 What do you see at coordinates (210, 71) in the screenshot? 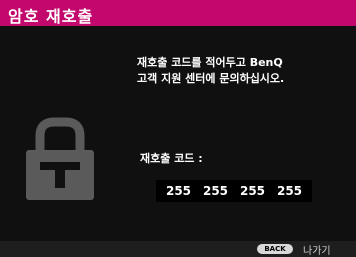
I see `instruction-message: 재호출 코드를 적어두고 BenQ 고객 지원 센터에 문의하십시오.` at bounding box center [210, 71].